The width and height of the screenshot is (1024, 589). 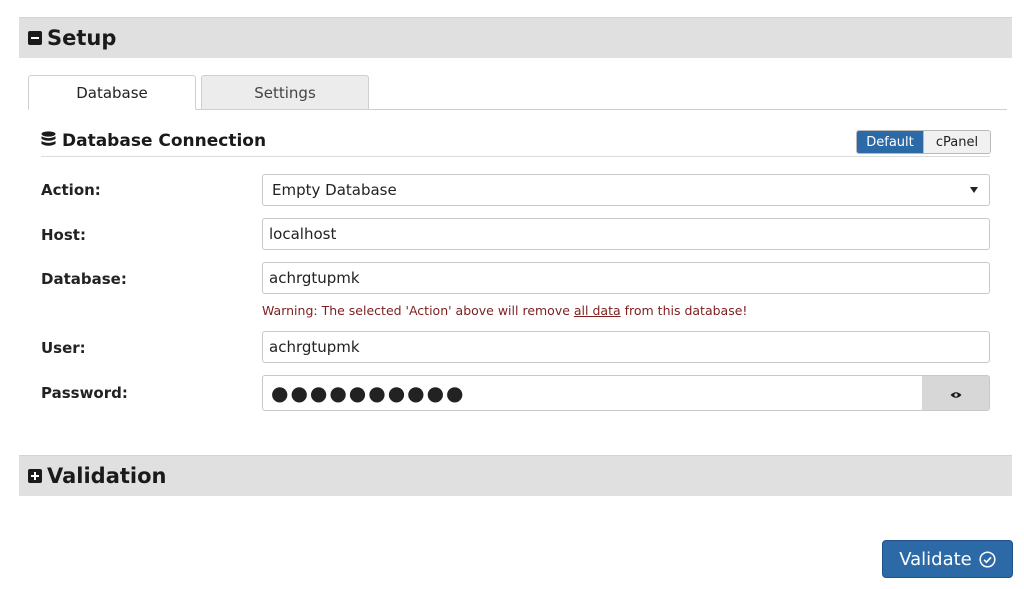 I want to click on database-icon, so click(x=48, y=141).